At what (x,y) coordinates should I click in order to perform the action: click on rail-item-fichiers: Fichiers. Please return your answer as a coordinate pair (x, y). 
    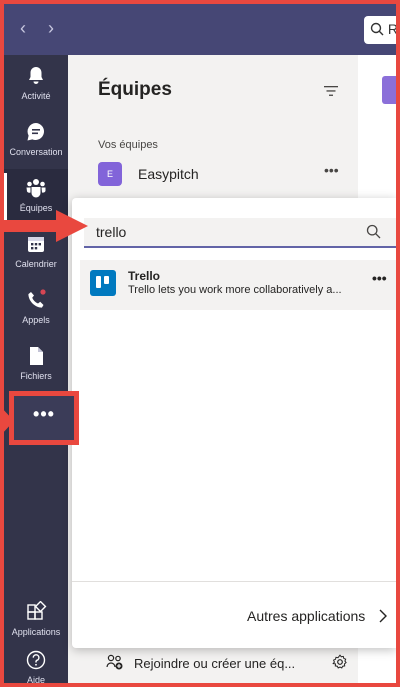
    Looking at the image, I should click on (36, 365).